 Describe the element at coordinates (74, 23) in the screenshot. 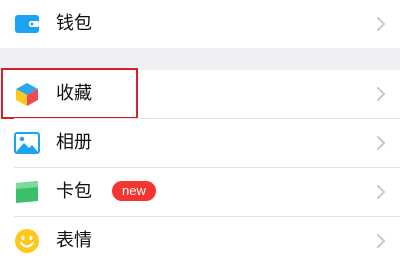

I see `menu-item-wallet-label: 钱包` at that location.